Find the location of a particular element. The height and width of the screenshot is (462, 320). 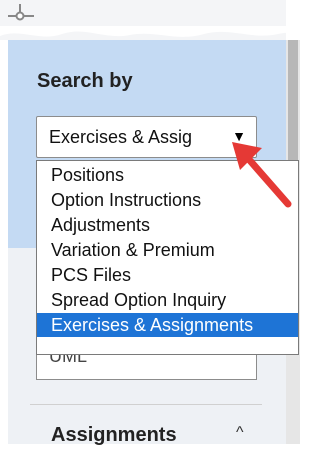

chevron-up-icon: ^ is located at coordinates (240, 433).